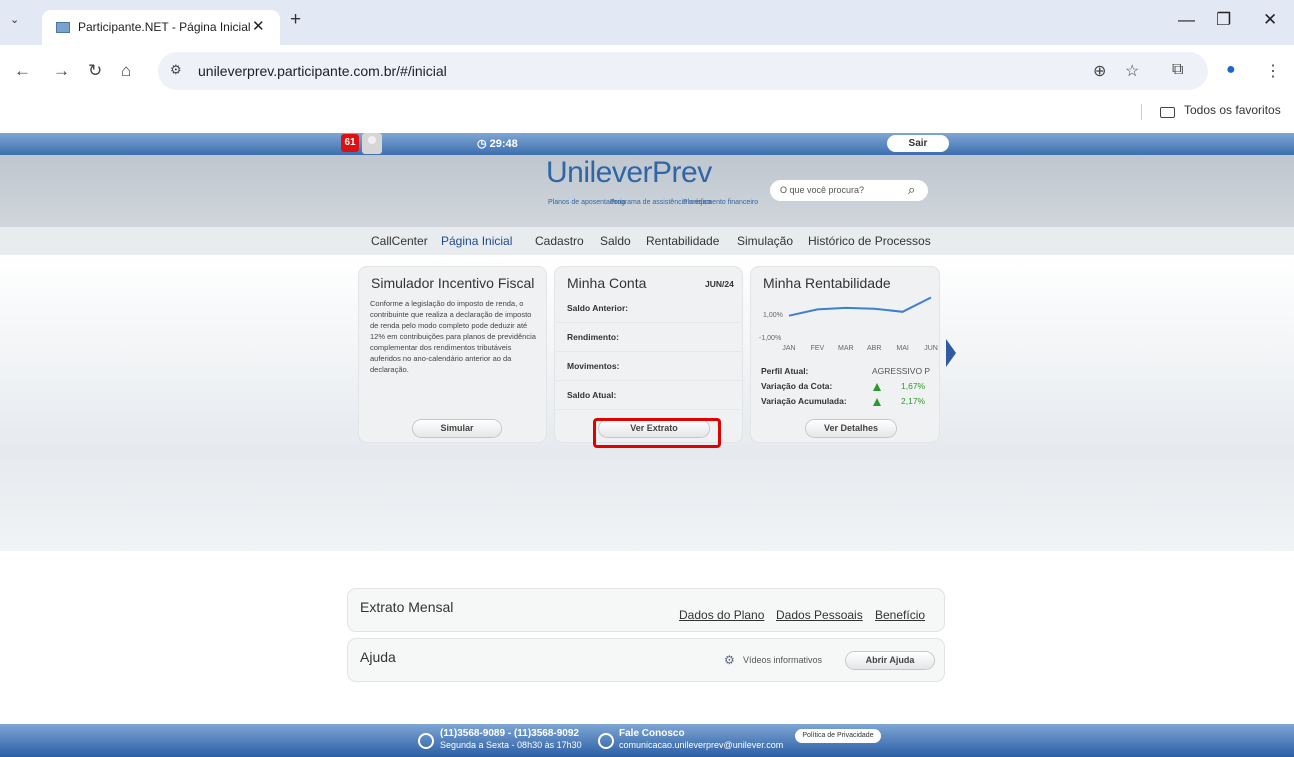 The width and height of the screenshot is (1294, 757). Describe the element at coordinates (648, 338) in the screenshot. I see `conta-row-rendimento: Rendimento:` at that location.